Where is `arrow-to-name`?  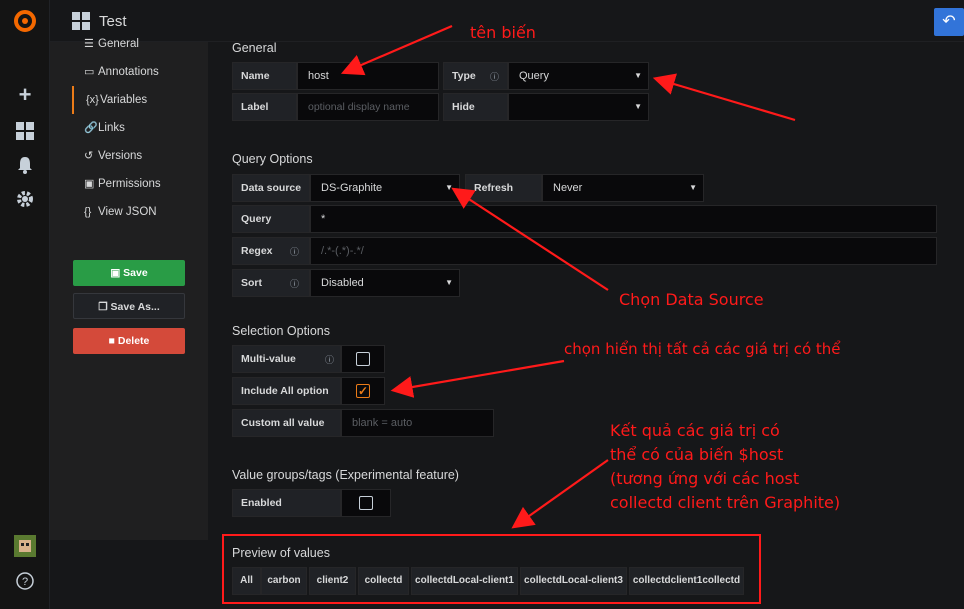 arrow-to-name is located at coordinates (396, 50).